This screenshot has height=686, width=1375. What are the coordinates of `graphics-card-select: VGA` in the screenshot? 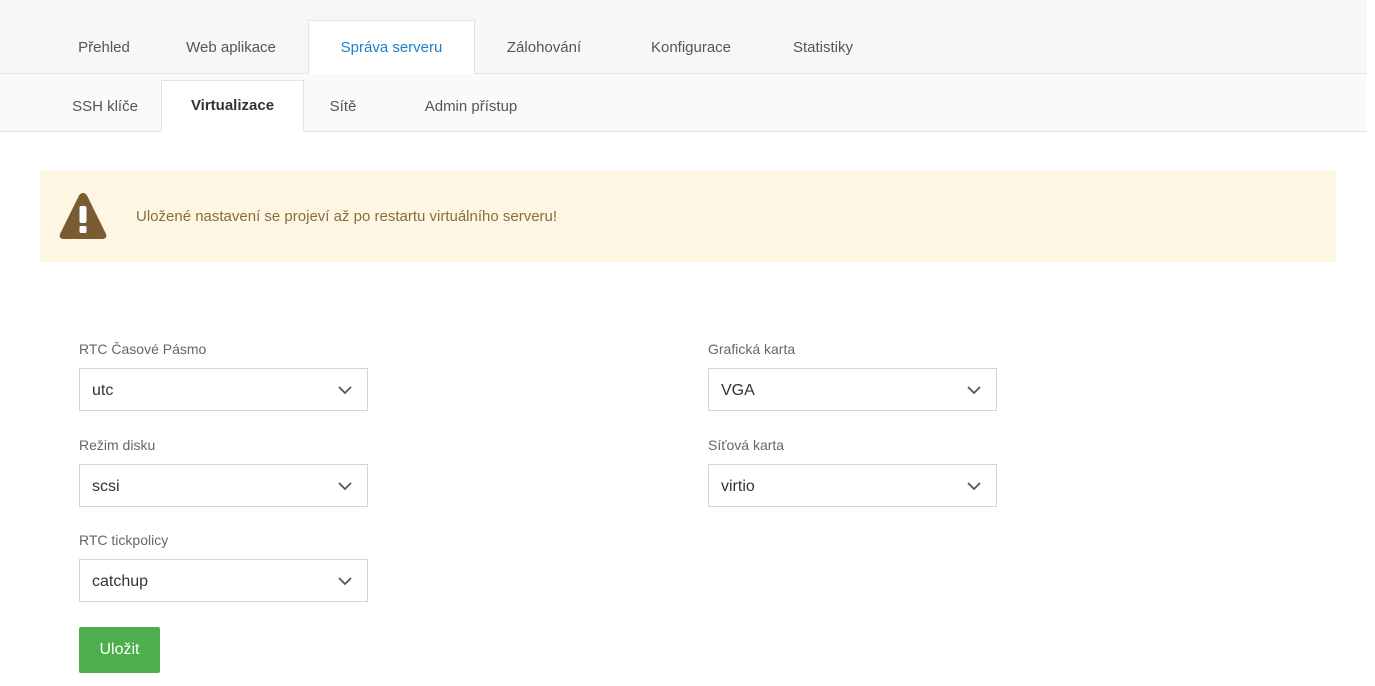 It's located at (852, 389).